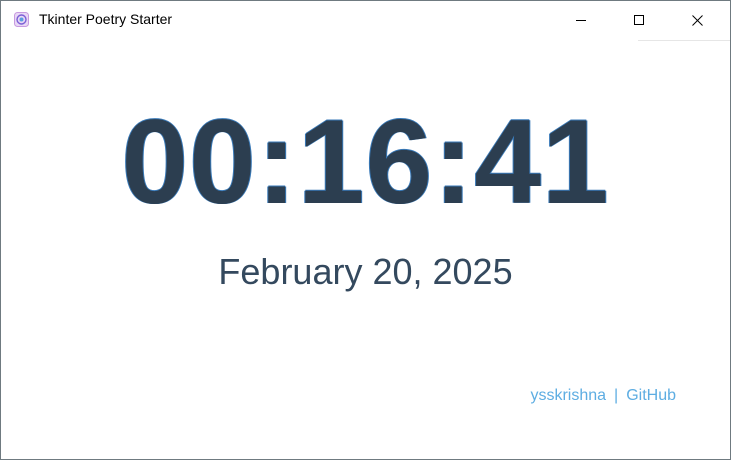  I want to click on title-bar: Tkinter Poetry Starter, so click(365, 20).